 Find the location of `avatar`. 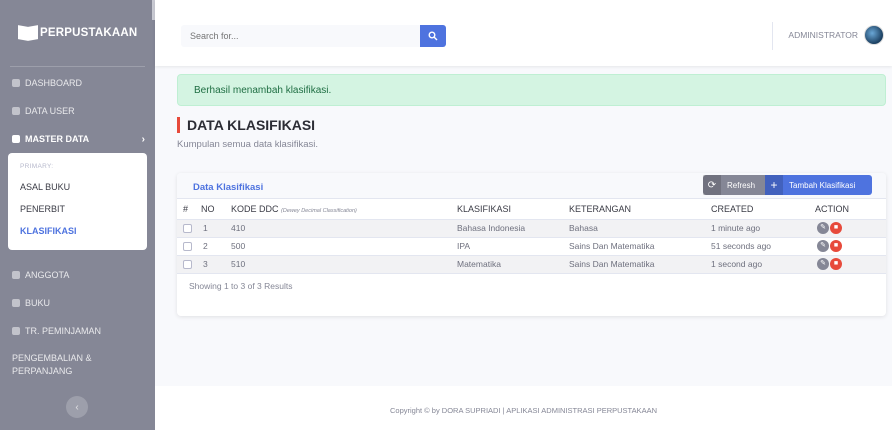

avatar is located at coordinates (874, 35).